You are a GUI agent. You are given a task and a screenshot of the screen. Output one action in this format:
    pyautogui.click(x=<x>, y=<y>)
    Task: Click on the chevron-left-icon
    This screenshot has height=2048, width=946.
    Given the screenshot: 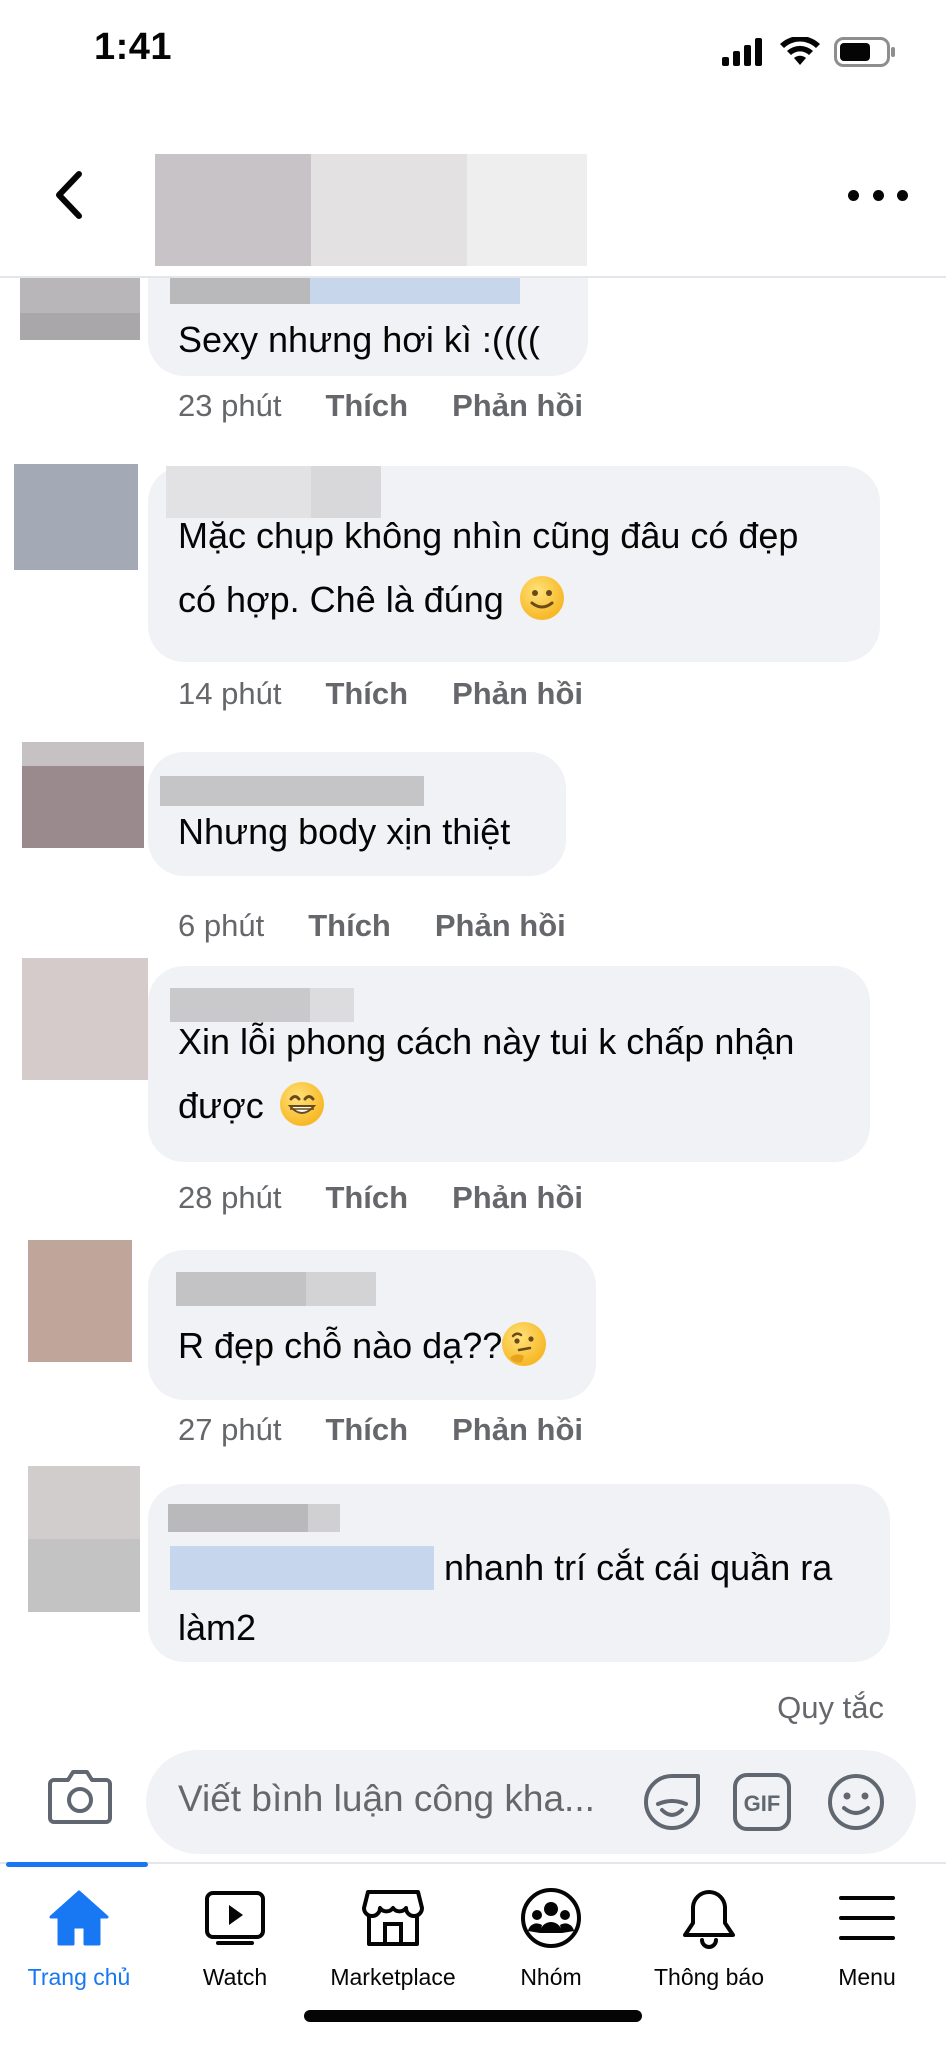 What is the action you would take?
    pyautogui.click(x=69, y=195)
    